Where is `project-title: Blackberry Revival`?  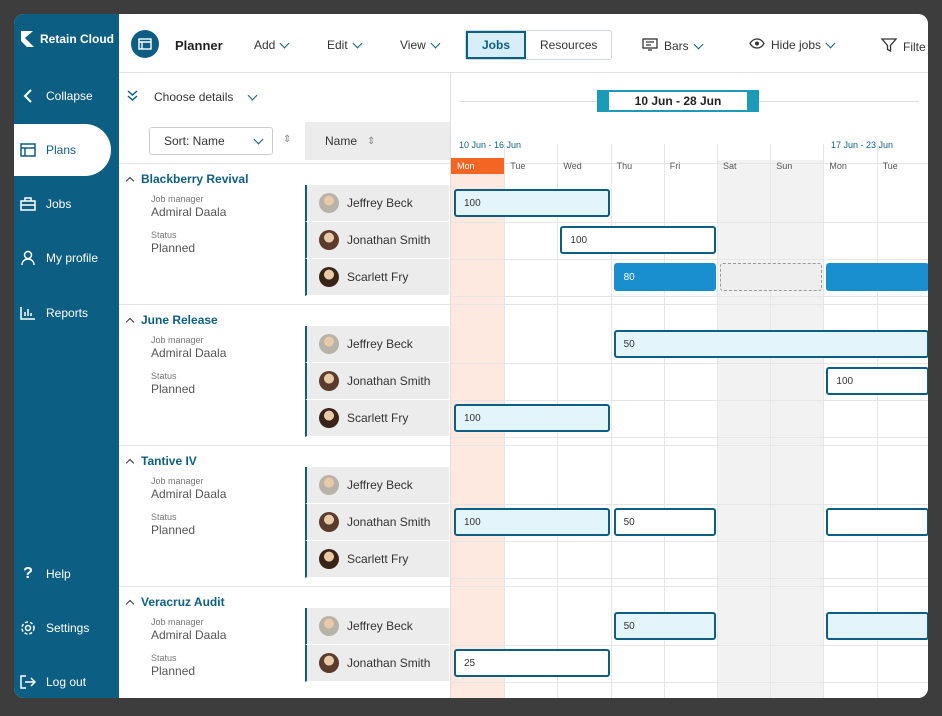
project-title: Blackberry Revival is located at coordinates (187, 179).